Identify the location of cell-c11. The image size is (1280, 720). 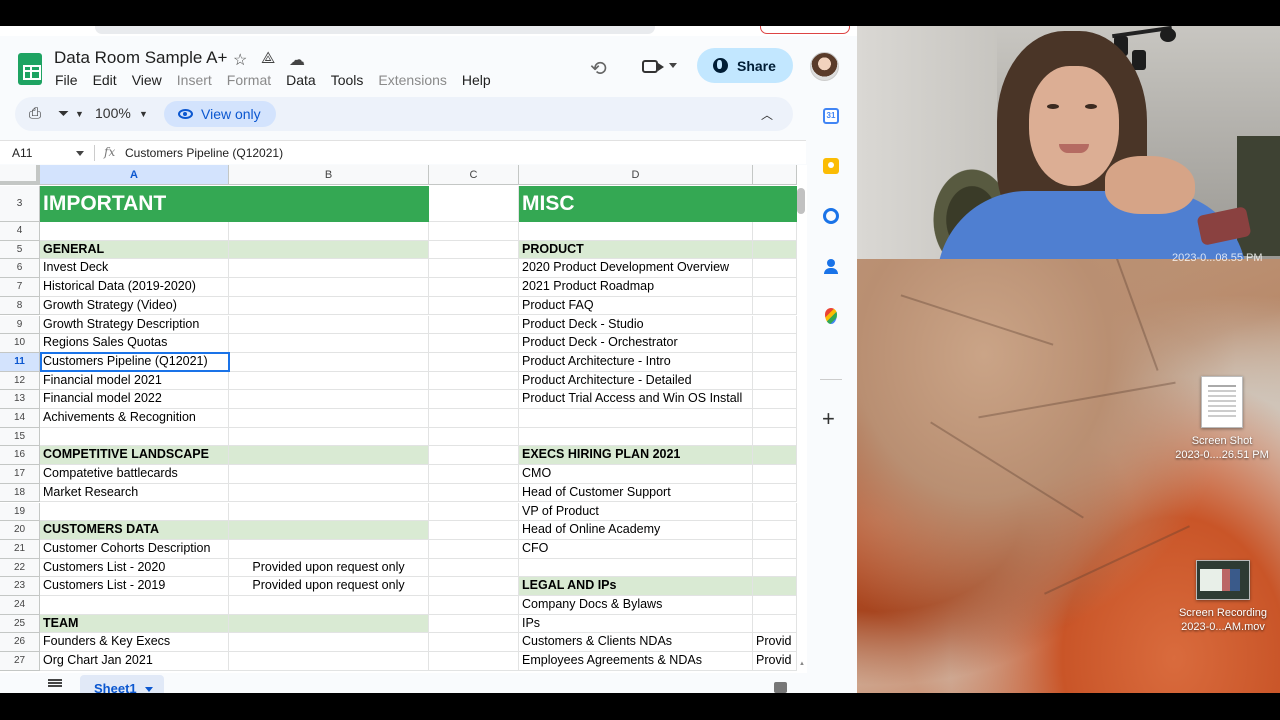
(474, 362).